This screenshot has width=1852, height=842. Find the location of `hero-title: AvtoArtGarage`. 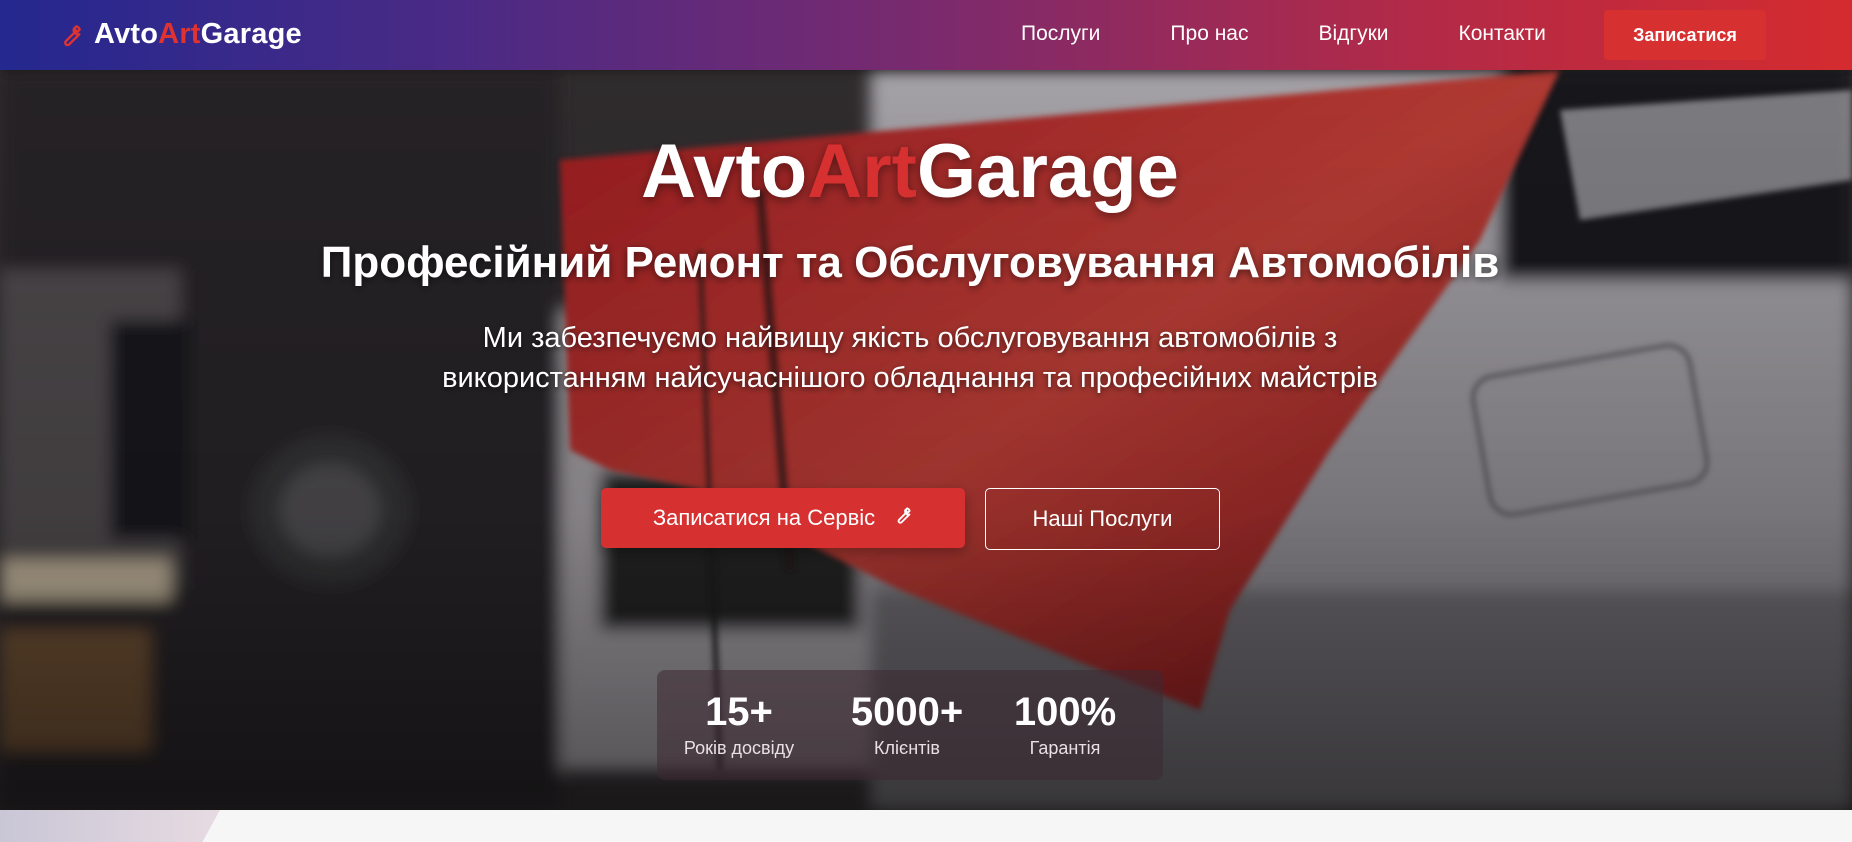

hero-title: AvtoArtGarage is located at coordinates (910, 171).